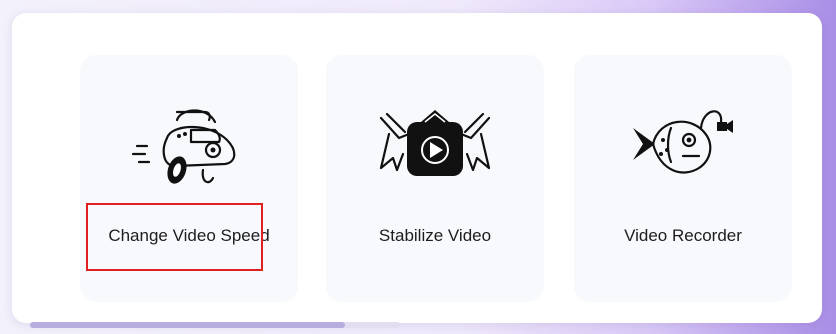 This screenshot has width=836, height=334. What do you see at coordinates (189, 145) in the screenshot?
I see `speed-car-icon` at bounding box center [189, 145].